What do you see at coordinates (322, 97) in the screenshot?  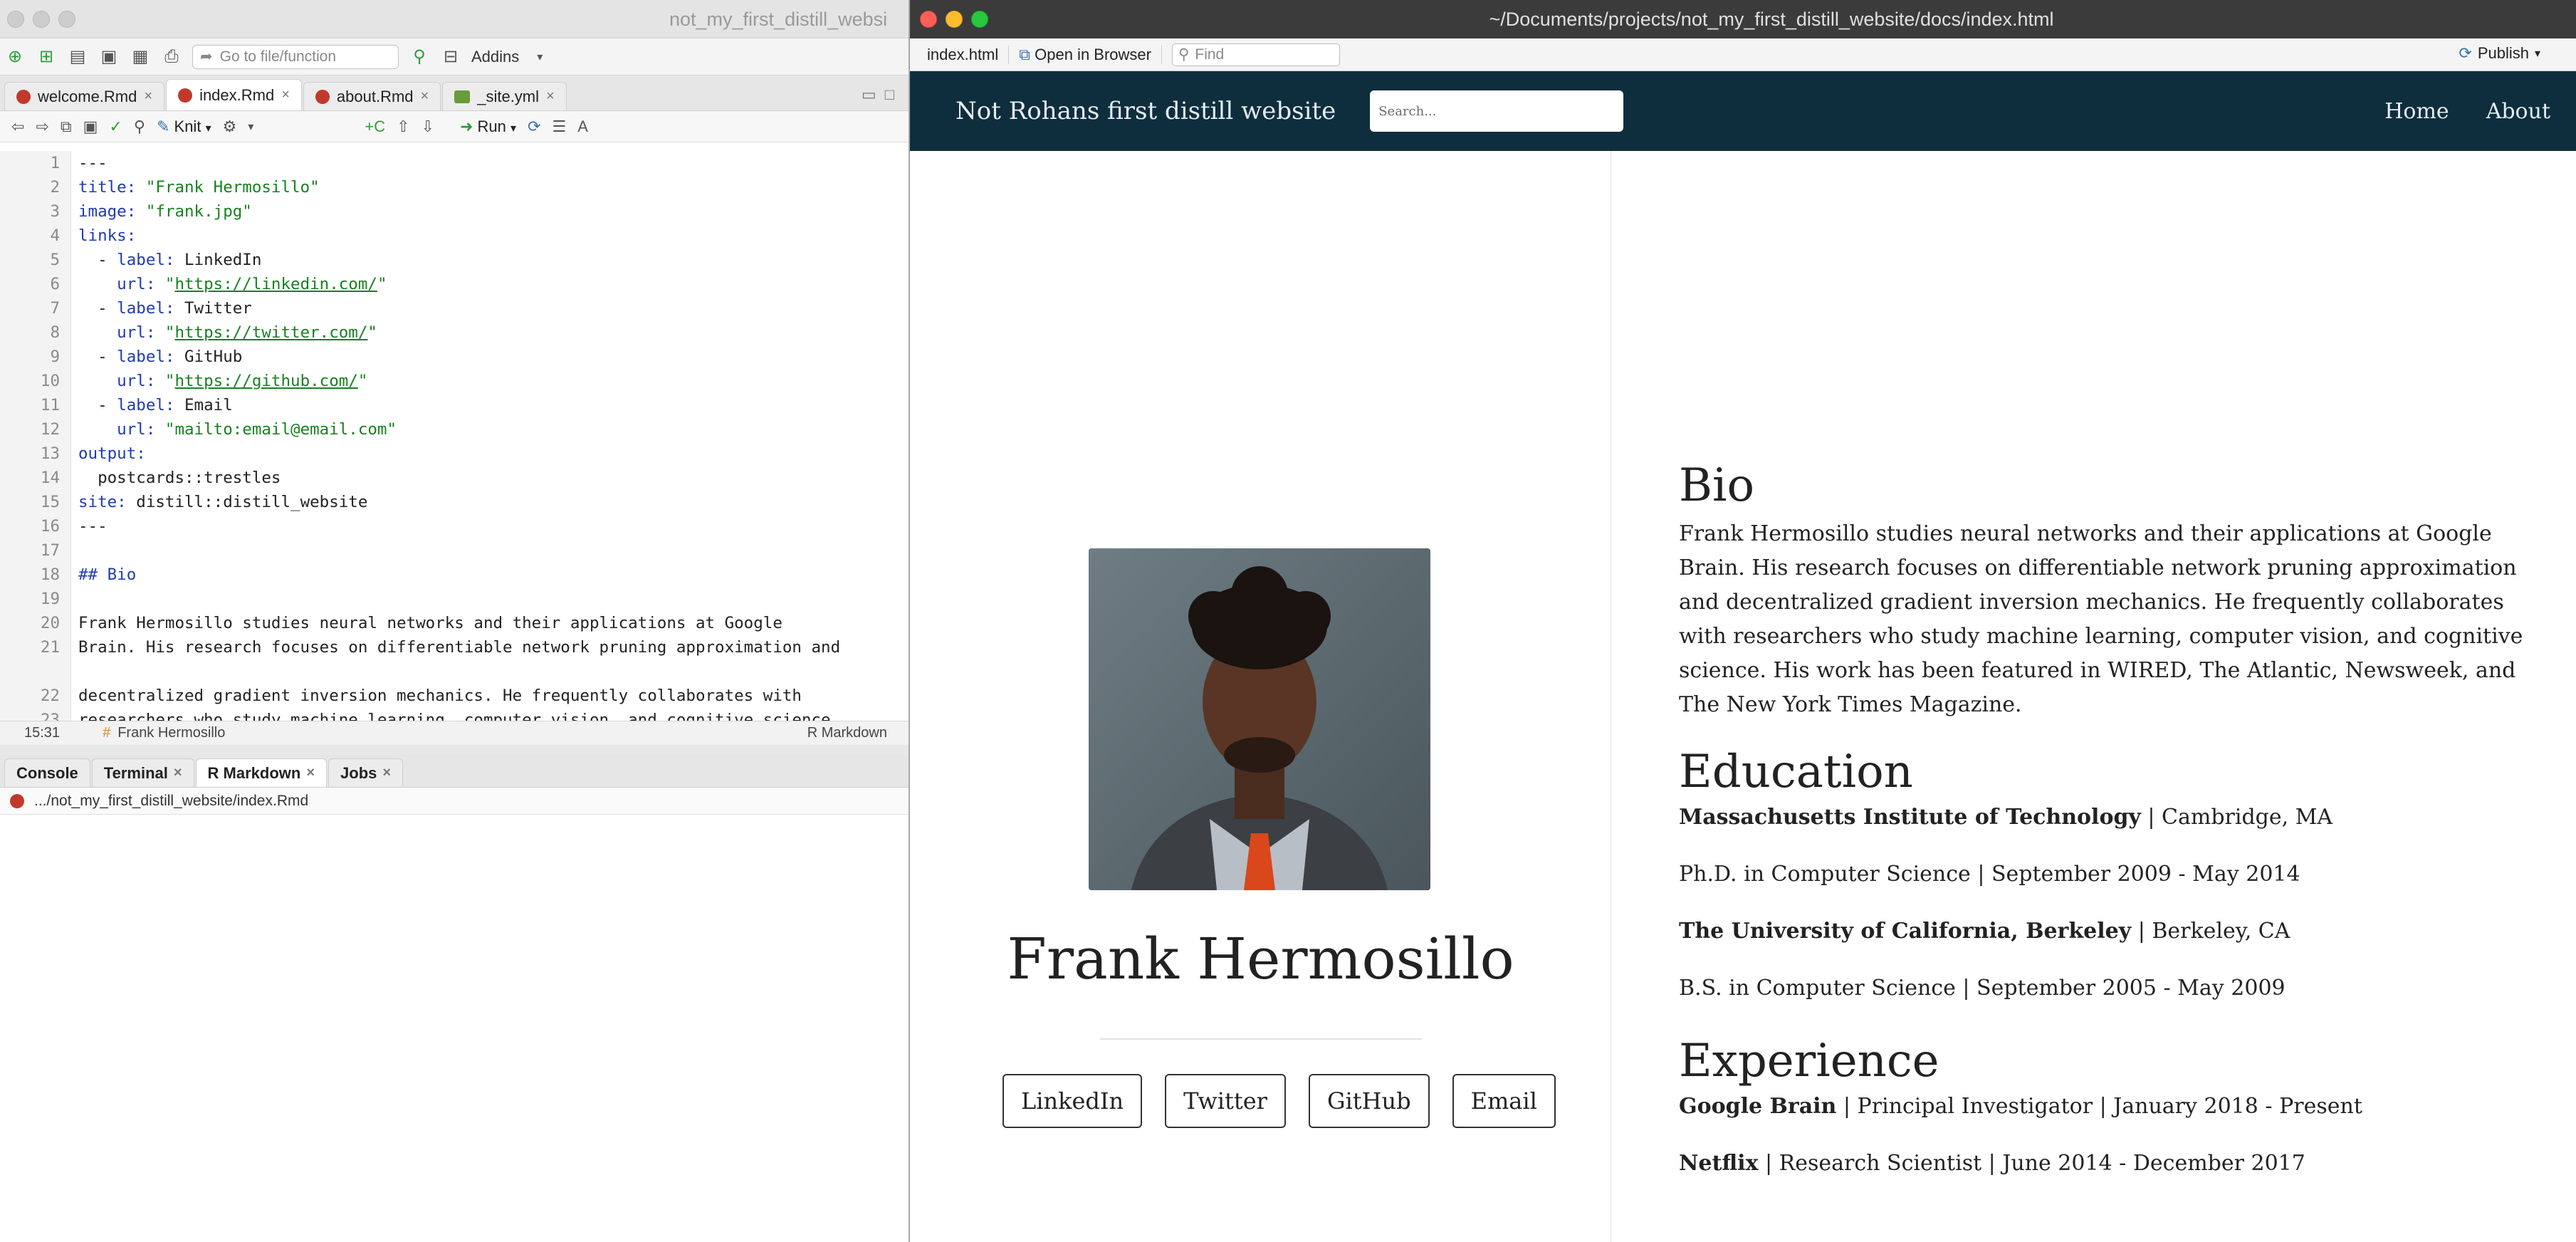 I see `rmd-file-icon` at bounding box center [322, 97].